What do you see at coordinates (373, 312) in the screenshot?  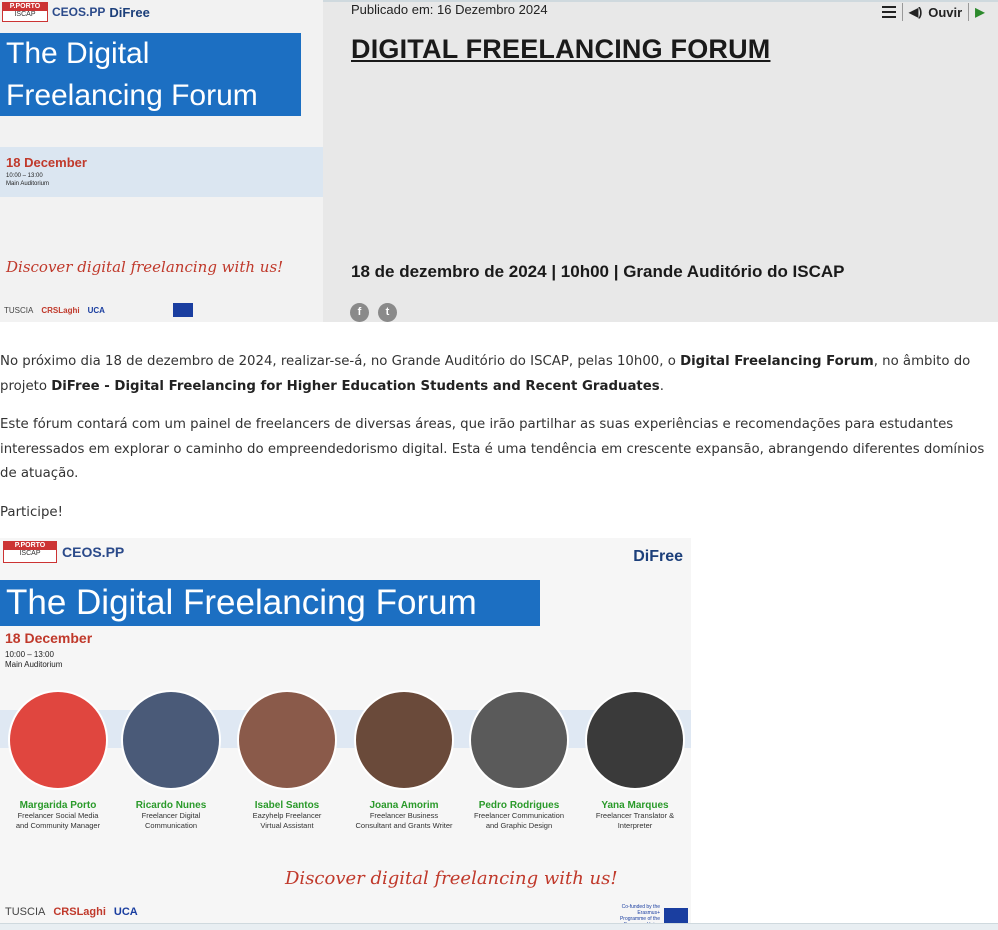 I see `share-buttons: f t` at bounding box center [373, 312].